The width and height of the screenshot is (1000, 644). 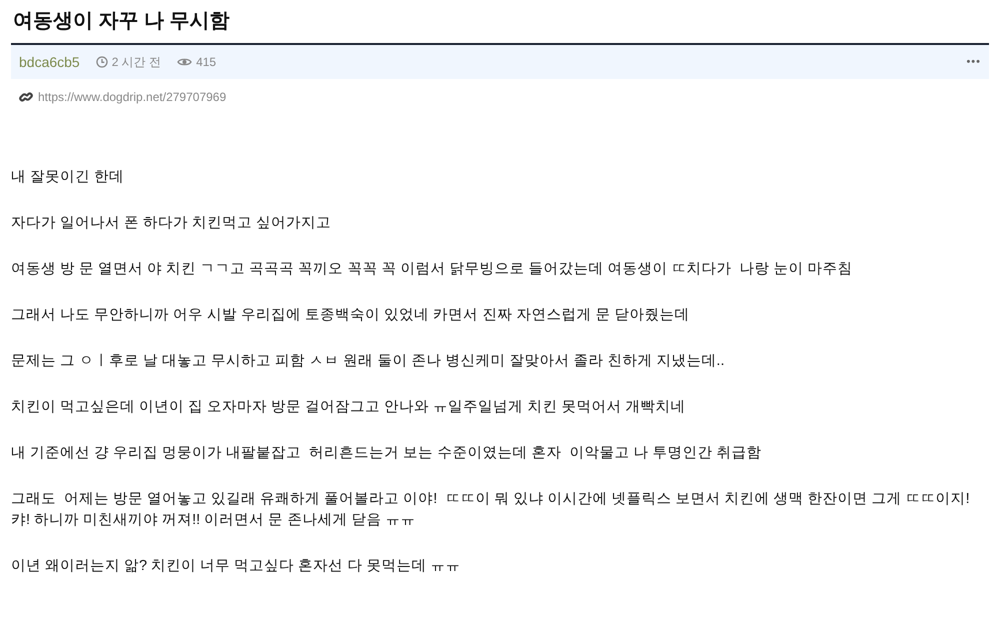 I want to click on link-icon, so click(x=26, y=97).